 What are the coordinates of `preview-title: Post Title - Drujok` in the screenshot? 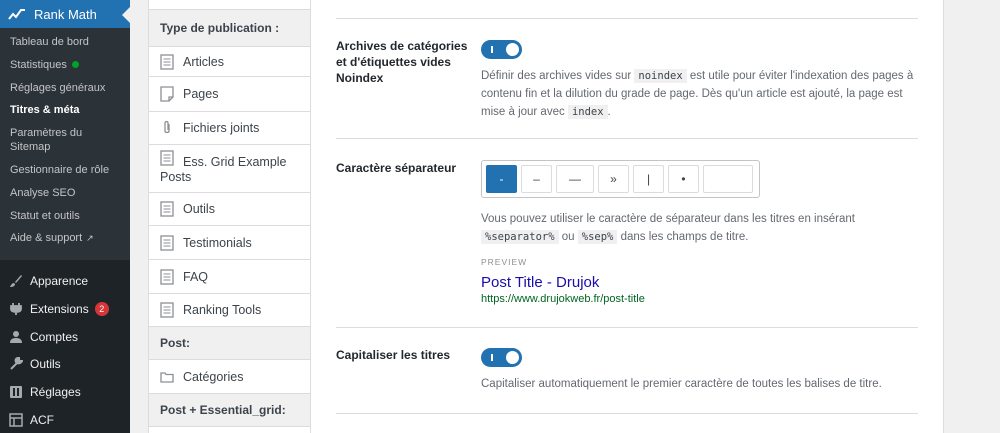 It's located at (540, 282).